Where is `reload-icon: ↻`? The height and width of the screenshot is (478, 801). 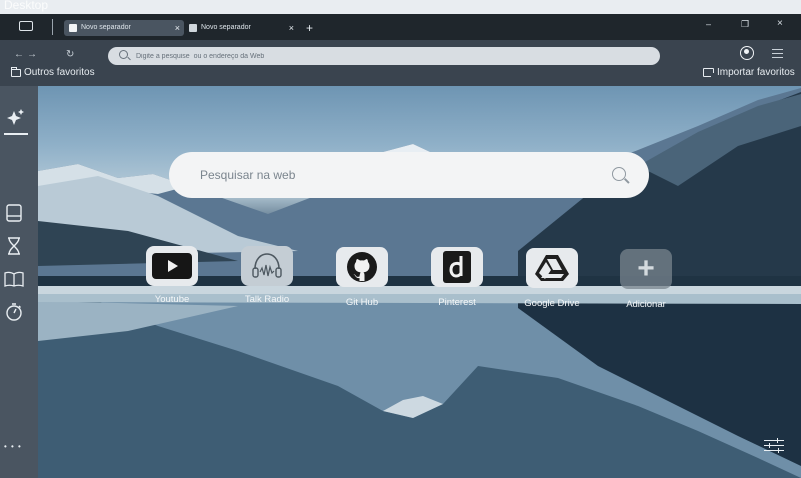
reload-icon: ↻ is located at coordinates (70, 54).